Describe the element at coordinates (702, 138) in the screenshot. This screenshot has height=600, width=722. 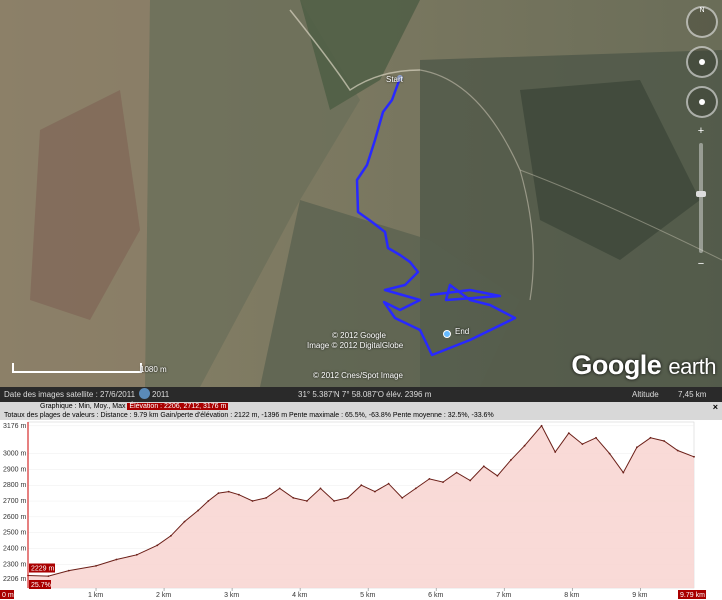
I see `navigation-controls: N + −` at that location.